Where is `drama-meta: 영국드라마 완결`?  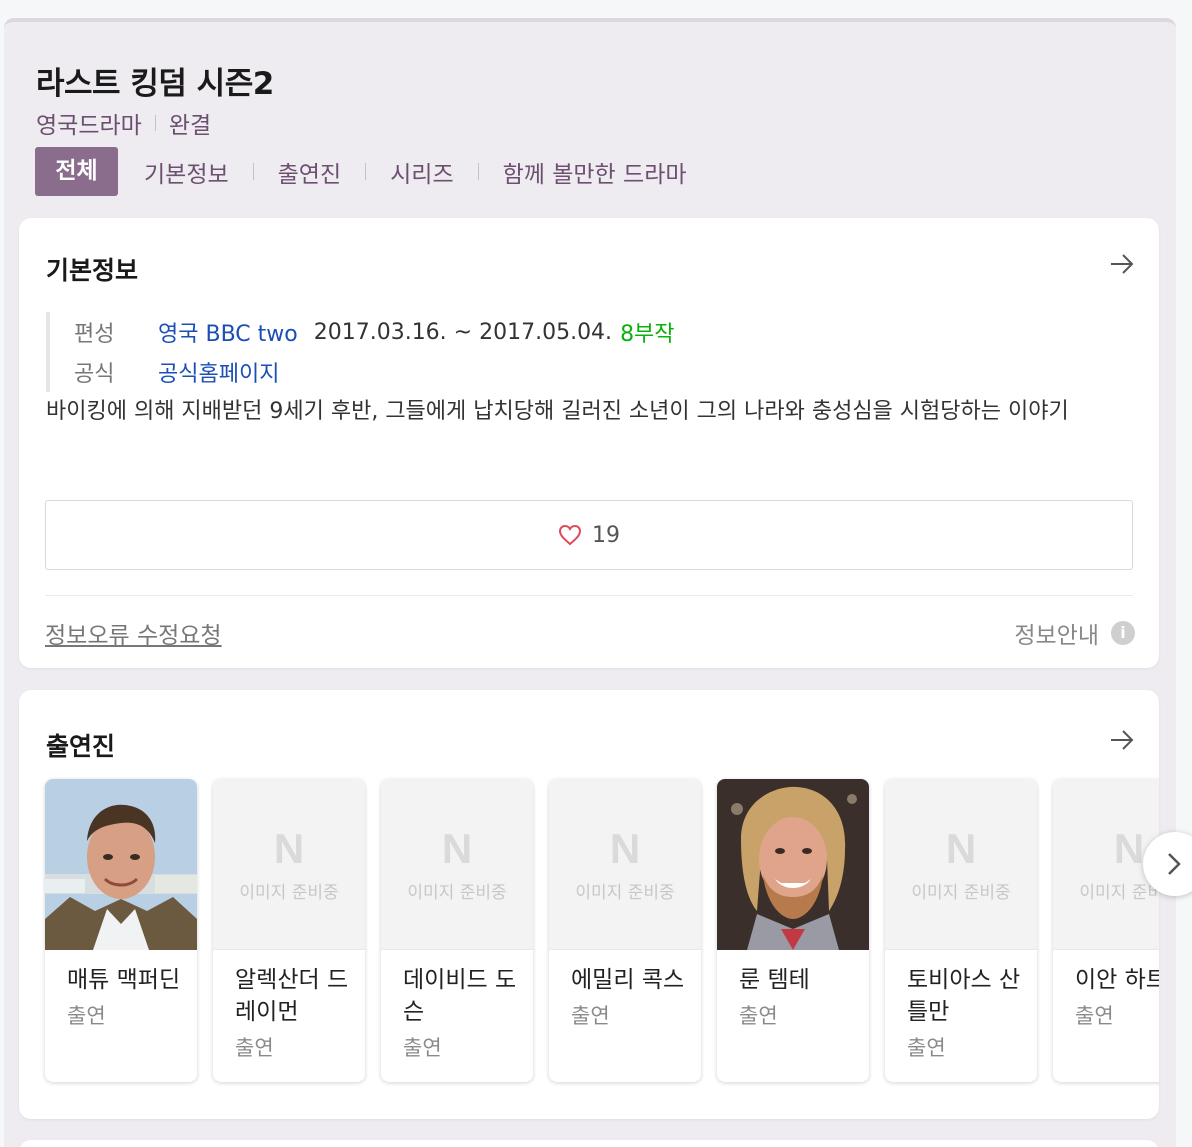
drama-meta: 영국드라마 완결 is located at coordinates (123, 123).